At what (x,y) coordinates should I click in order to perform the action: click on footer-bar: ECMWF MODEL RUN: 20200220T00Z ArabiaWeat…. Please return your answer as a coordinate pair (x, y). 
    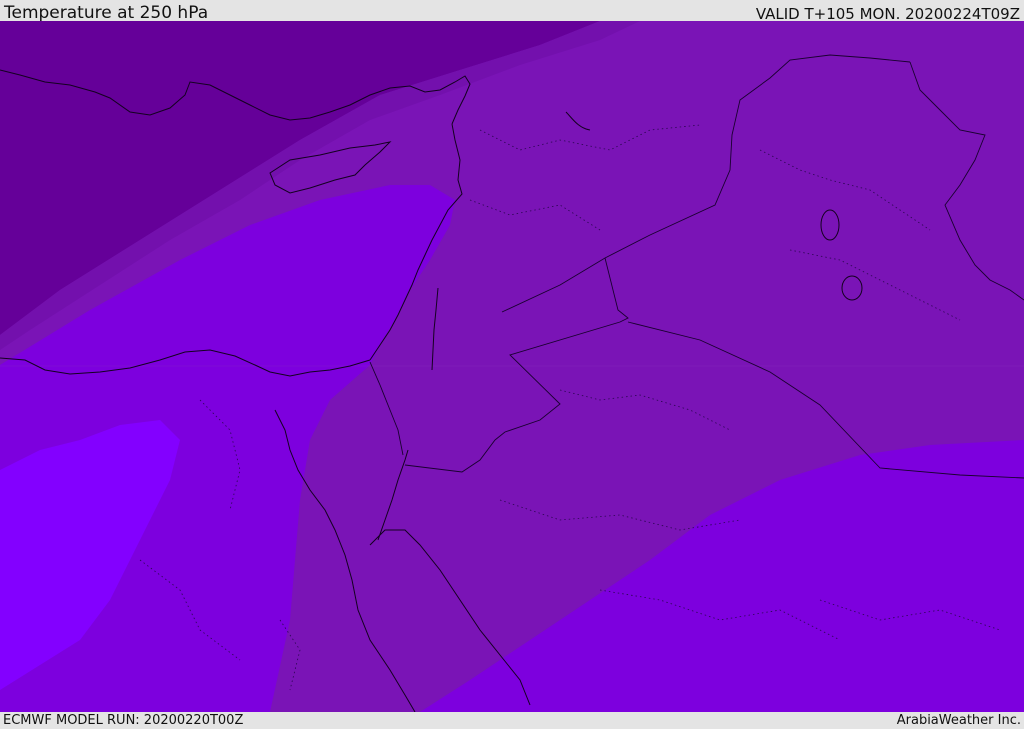
    Looking at the image, I should click on (512, 720).